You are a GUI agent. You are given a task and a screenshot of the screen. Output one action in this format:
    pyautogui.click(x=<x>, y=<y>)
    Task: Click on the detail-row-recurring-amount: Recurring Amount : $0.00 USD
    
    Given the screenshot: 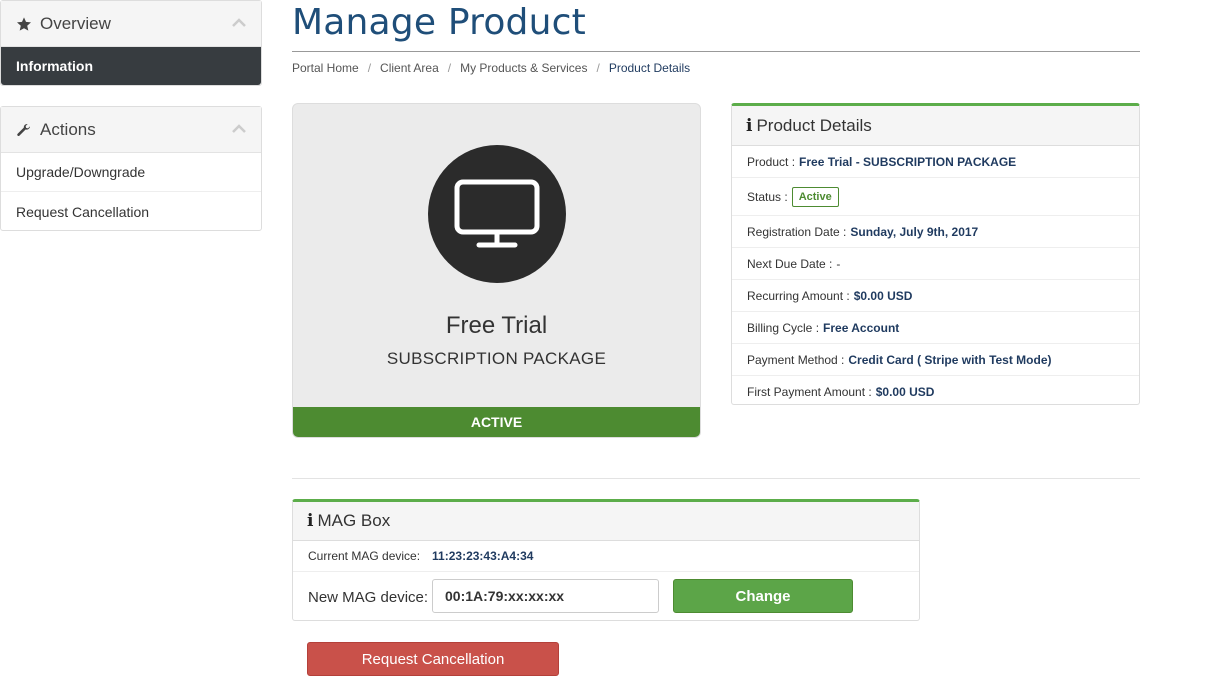 What is the action you would take?
    pyautogui.click(x=935, y=296)
    